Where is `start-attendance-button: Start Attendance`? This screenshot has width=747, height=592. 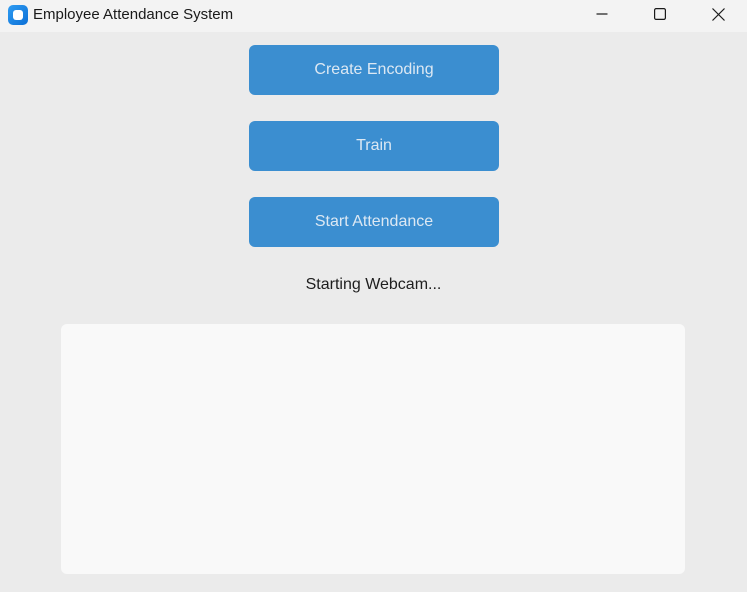 start-attendance-button: Start Attendance is located at coordinates (374, 222).